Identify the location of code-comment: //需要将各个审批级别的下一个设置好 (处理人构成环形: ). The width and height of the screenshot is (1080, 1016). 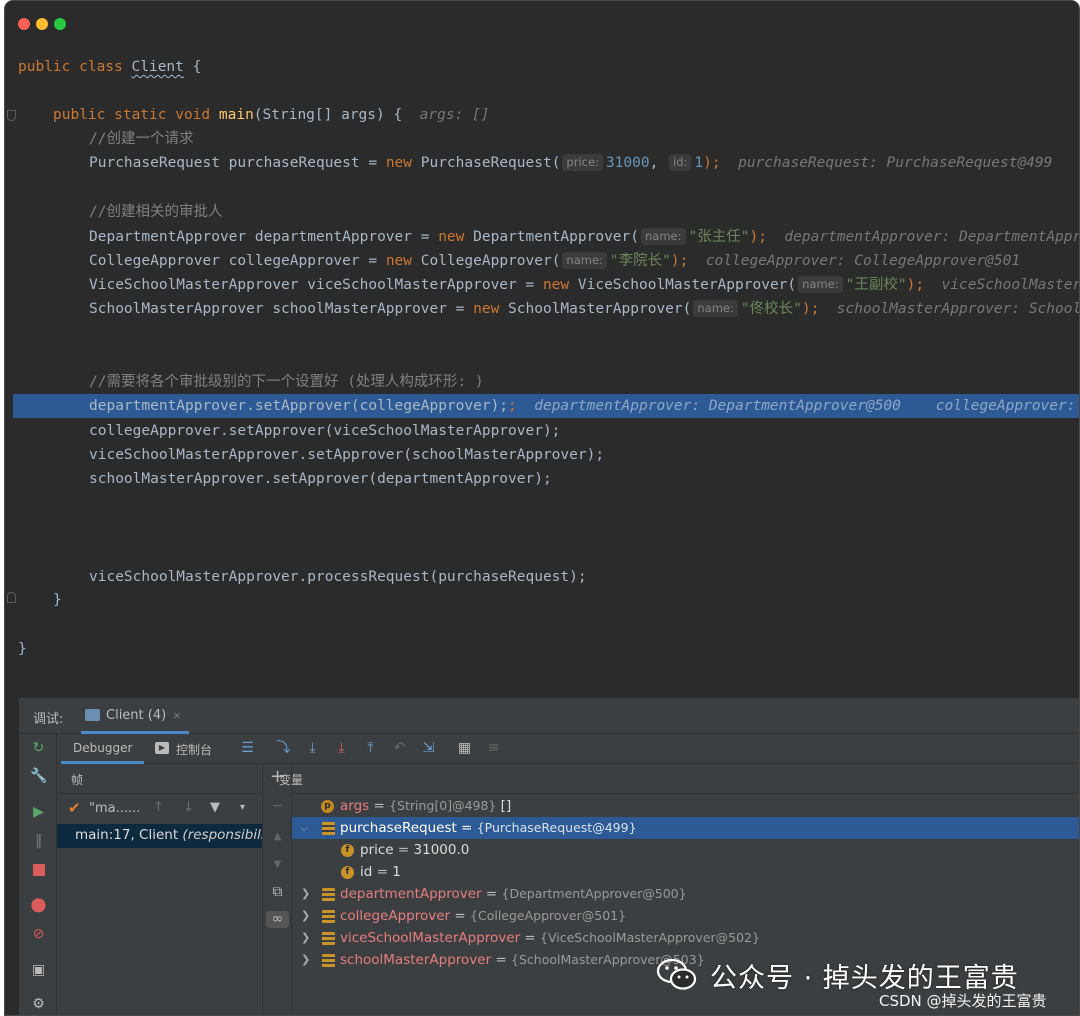
(286, 382).